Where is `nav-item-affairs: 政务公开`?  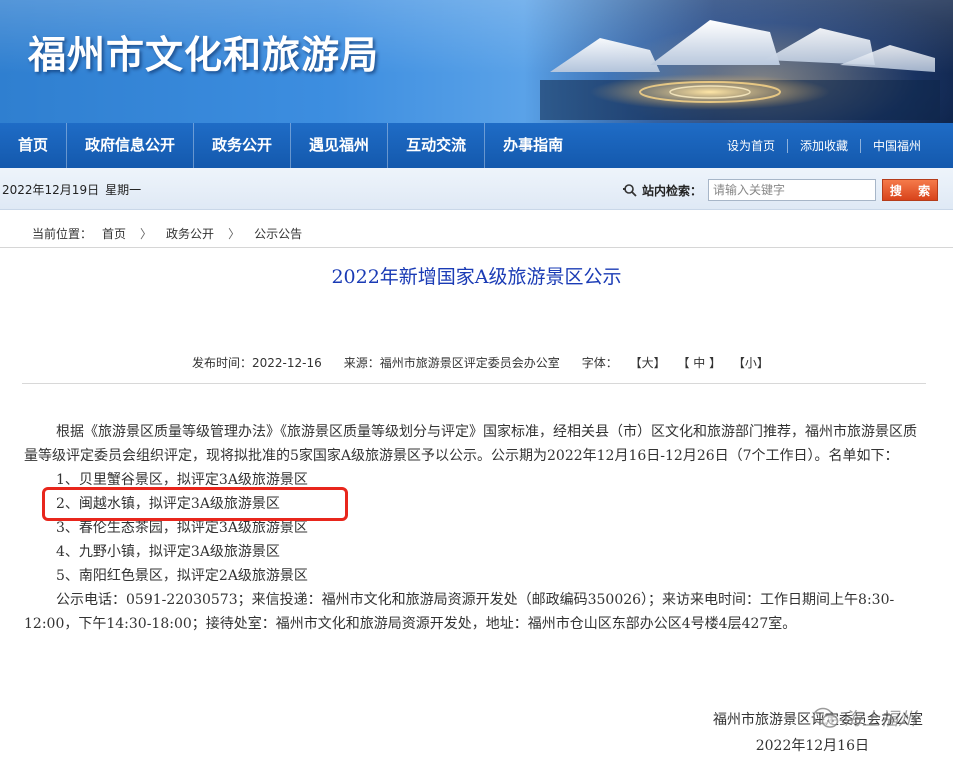
nav-item-affairs: 政务公开 is located at coordinates (243, 145).